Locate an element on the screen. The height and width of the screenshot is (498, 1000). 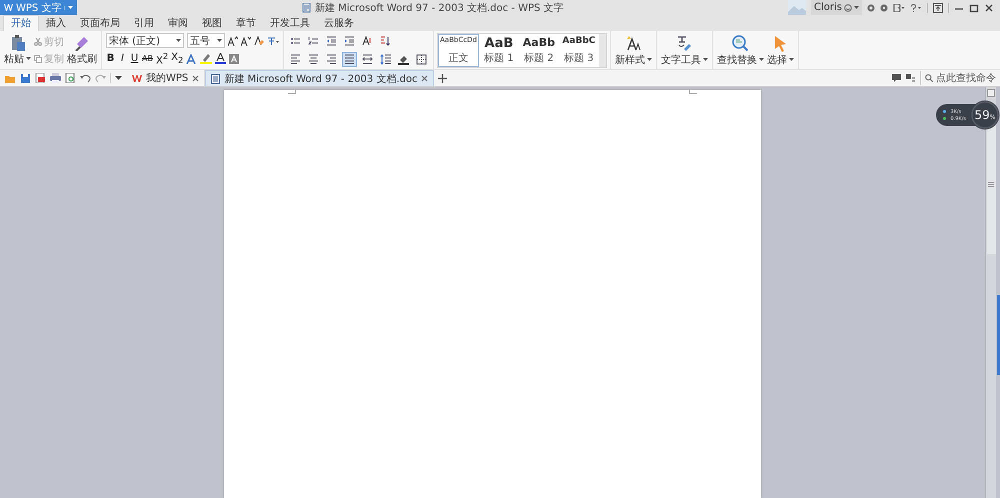
shrink-font-icon is located at coordinates (246, 41).